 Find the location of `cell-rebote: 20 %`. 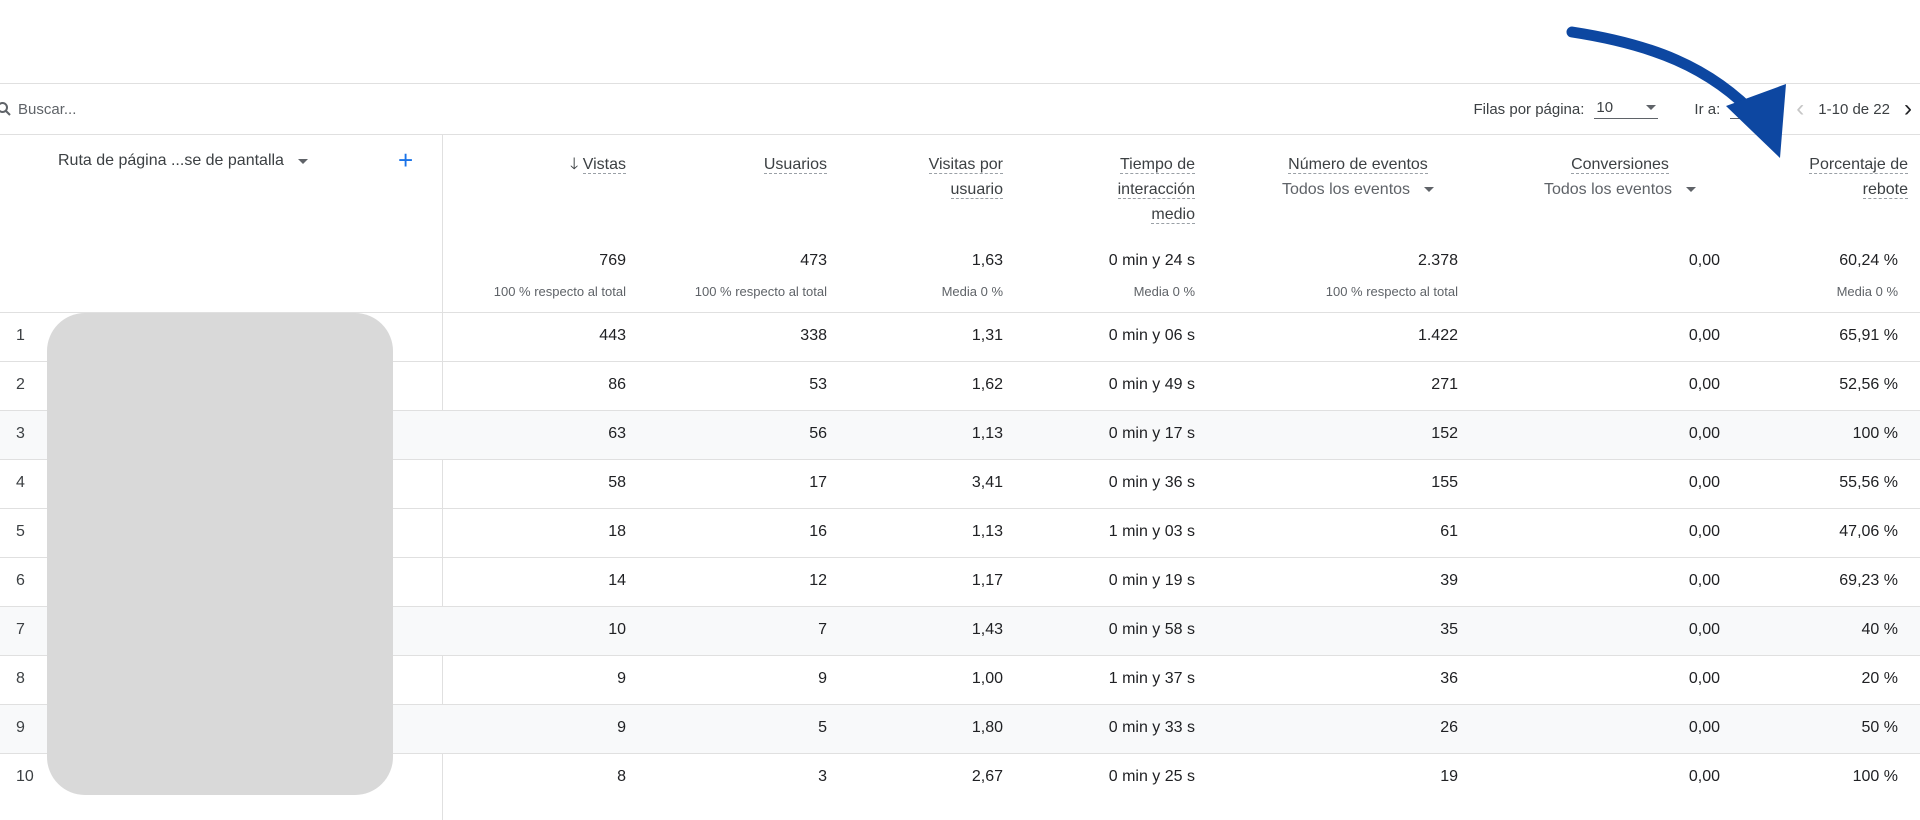

cell-rebote: 20 % is located at coordinates (1879, 678).